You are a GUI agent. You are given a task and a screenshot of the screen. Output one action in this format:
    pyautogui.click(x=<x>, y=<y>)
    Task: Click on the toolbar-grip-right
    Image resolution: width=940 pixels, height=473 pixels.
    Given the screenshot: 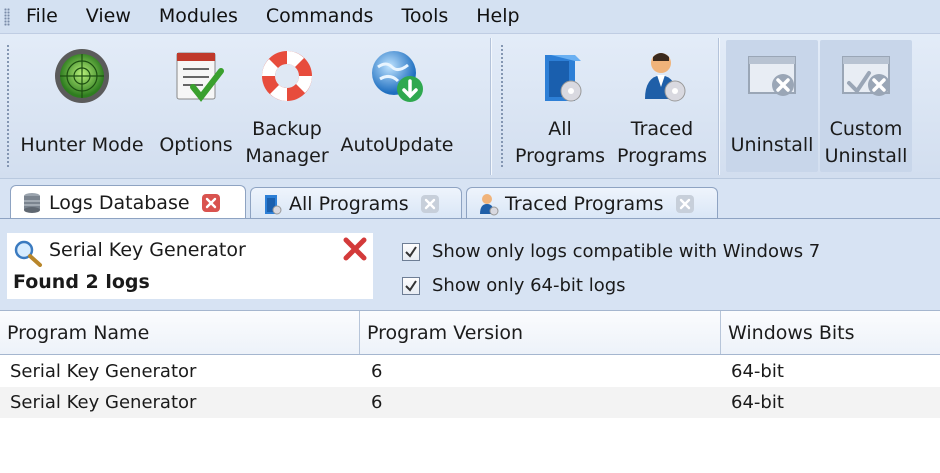 What is the action you would take?
    pyautogui.click(x=502, y=106)
    